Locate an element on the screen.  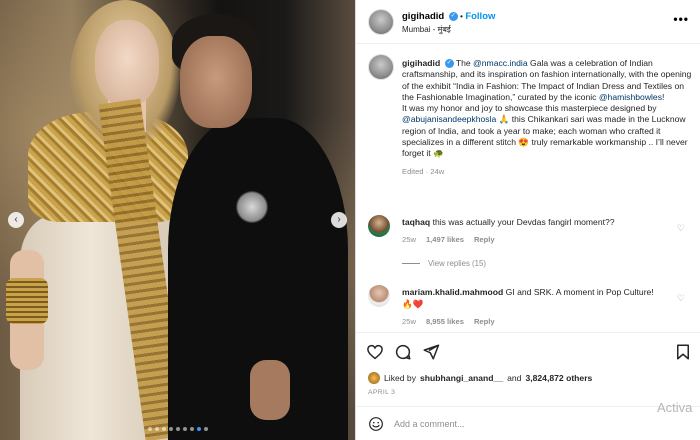
liked-by-prefix: Liked by is located at coordinates (400, 378).